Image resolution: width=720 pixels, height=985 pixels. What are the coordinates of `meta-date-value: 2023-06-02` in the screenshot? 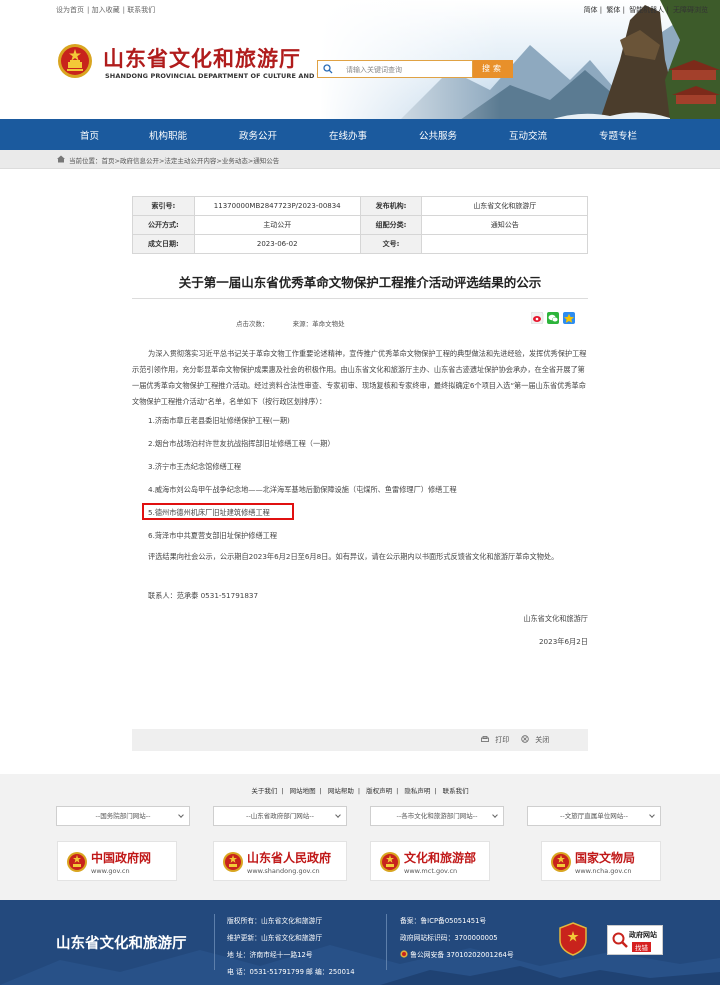 It's located at (277, 244).